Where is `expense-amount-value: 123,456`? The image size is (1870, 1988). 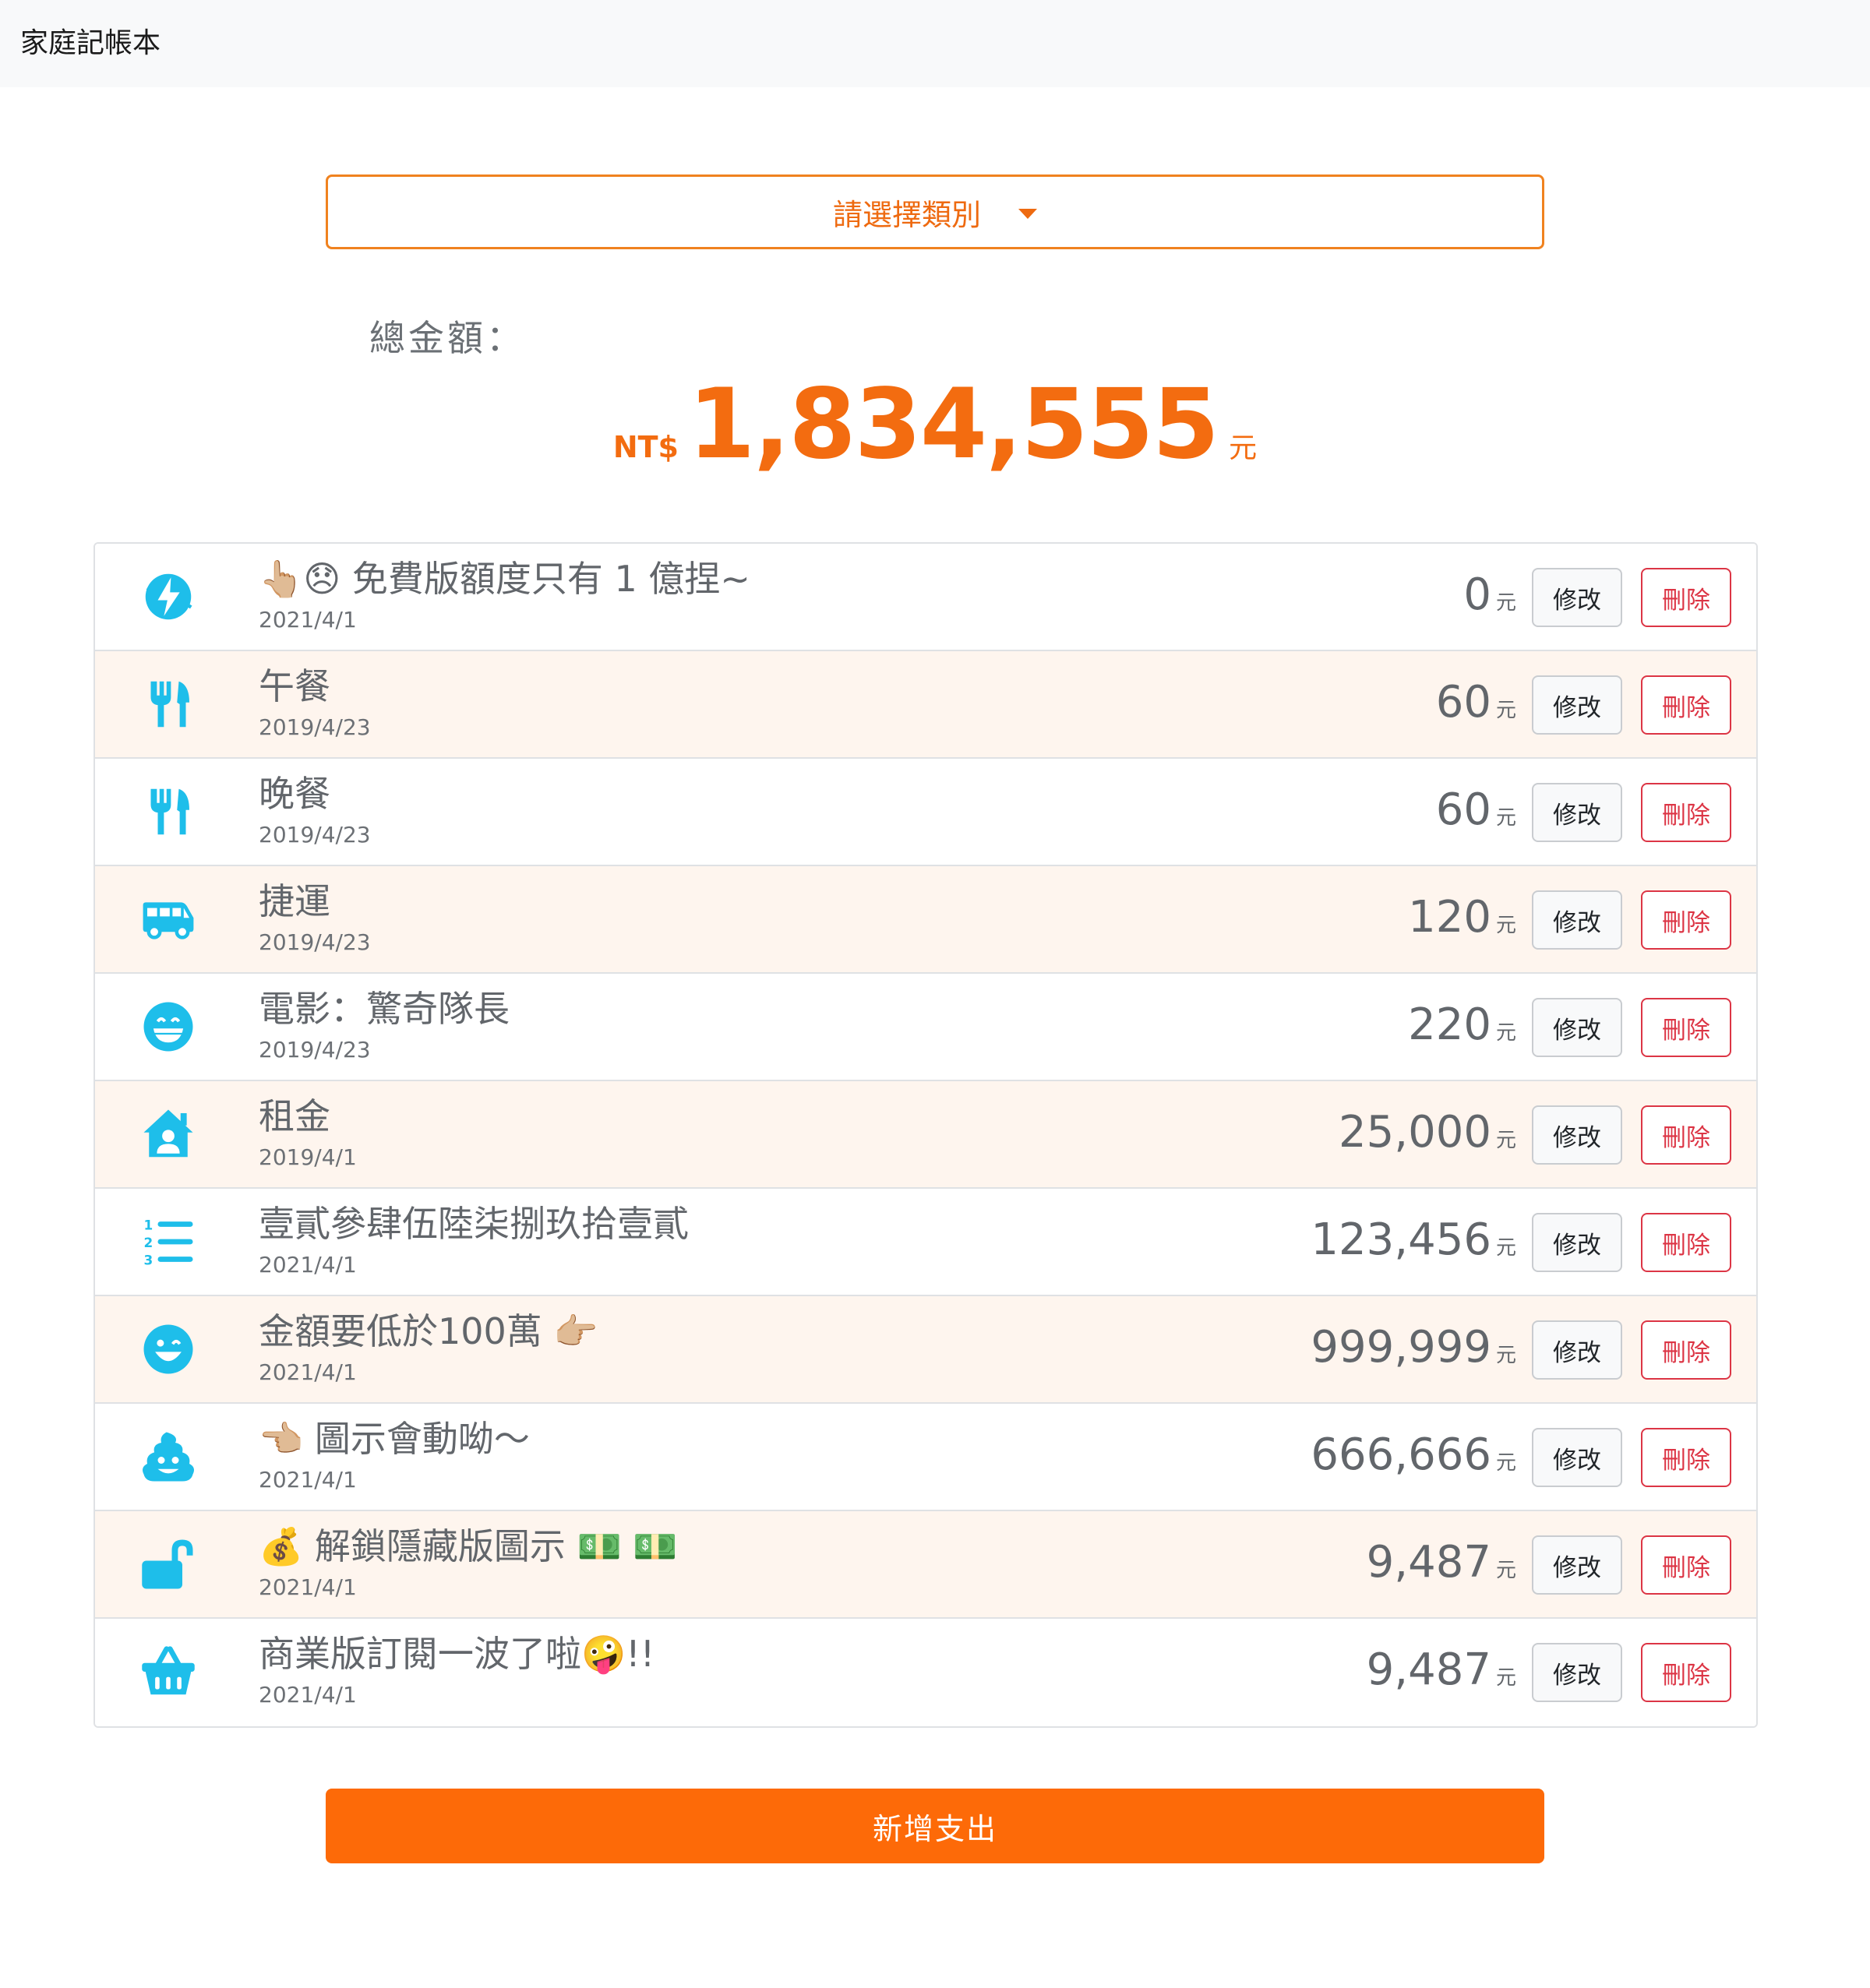 expense-amount-value: 123,456 is located at coordinates (1401, 1239).